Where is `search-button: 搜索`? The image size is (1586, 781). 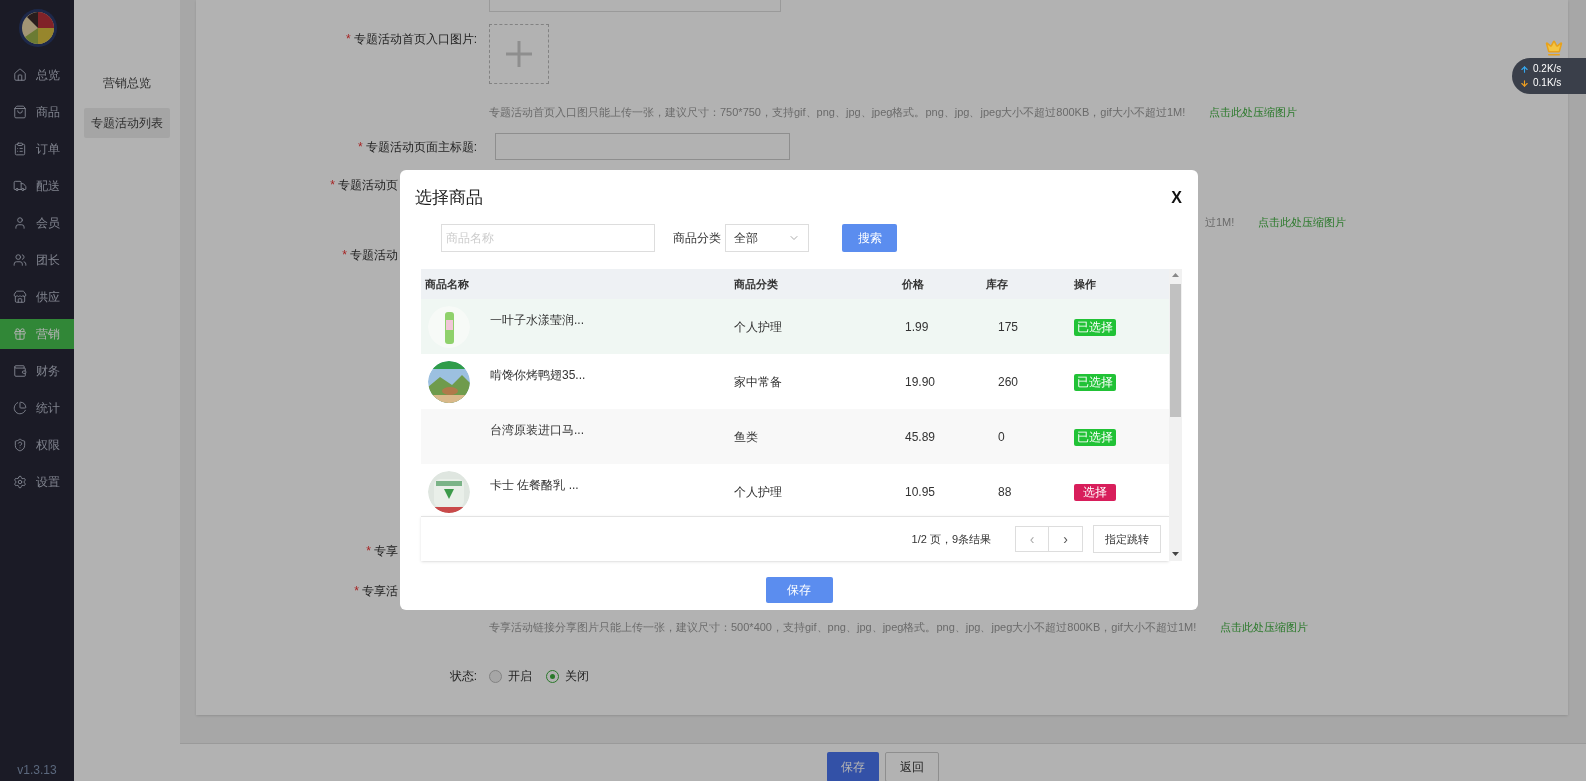 search-button: 搜索 is located at coordinates (869, 238).